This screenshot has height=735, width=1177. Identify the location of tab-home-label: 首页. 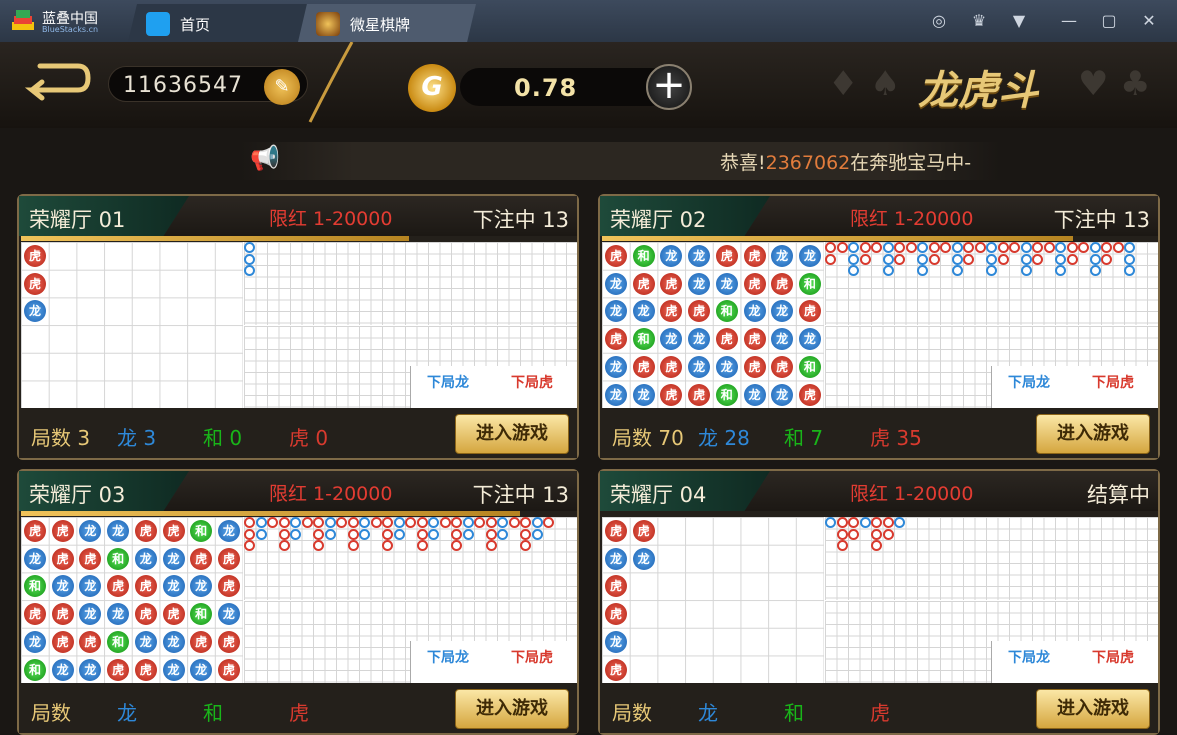
(195, 25).